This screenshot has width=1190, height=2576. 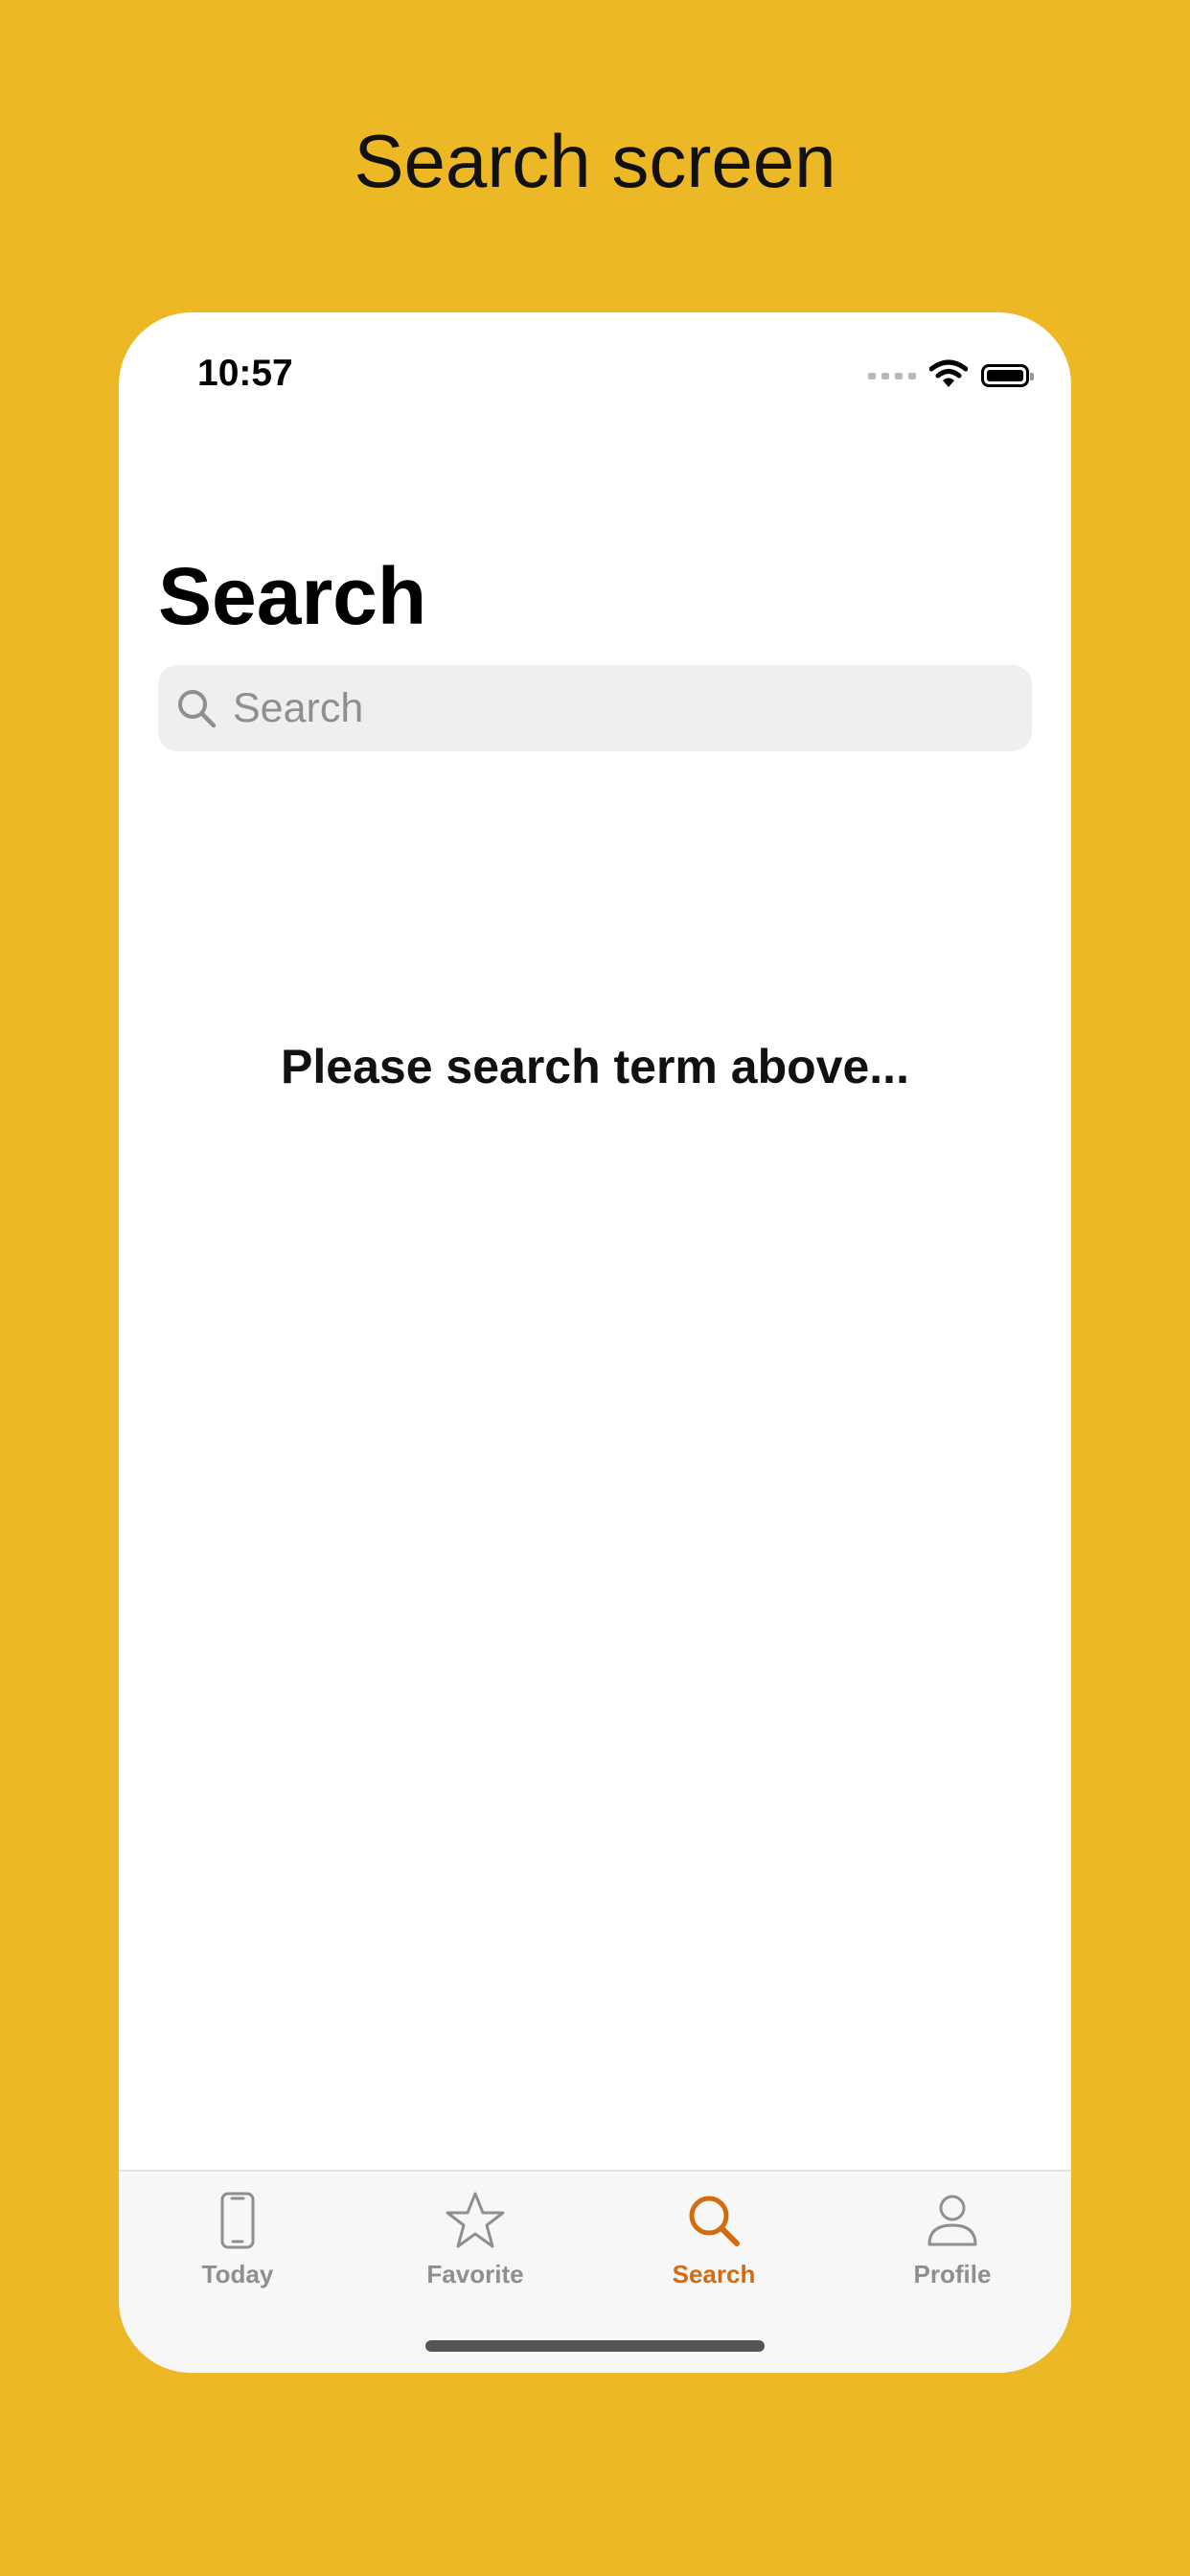 What do you see at coordinates (475, 2274) in the screenshot?
I see `tab-label: Favorite` at bounding box center [475, 2274].